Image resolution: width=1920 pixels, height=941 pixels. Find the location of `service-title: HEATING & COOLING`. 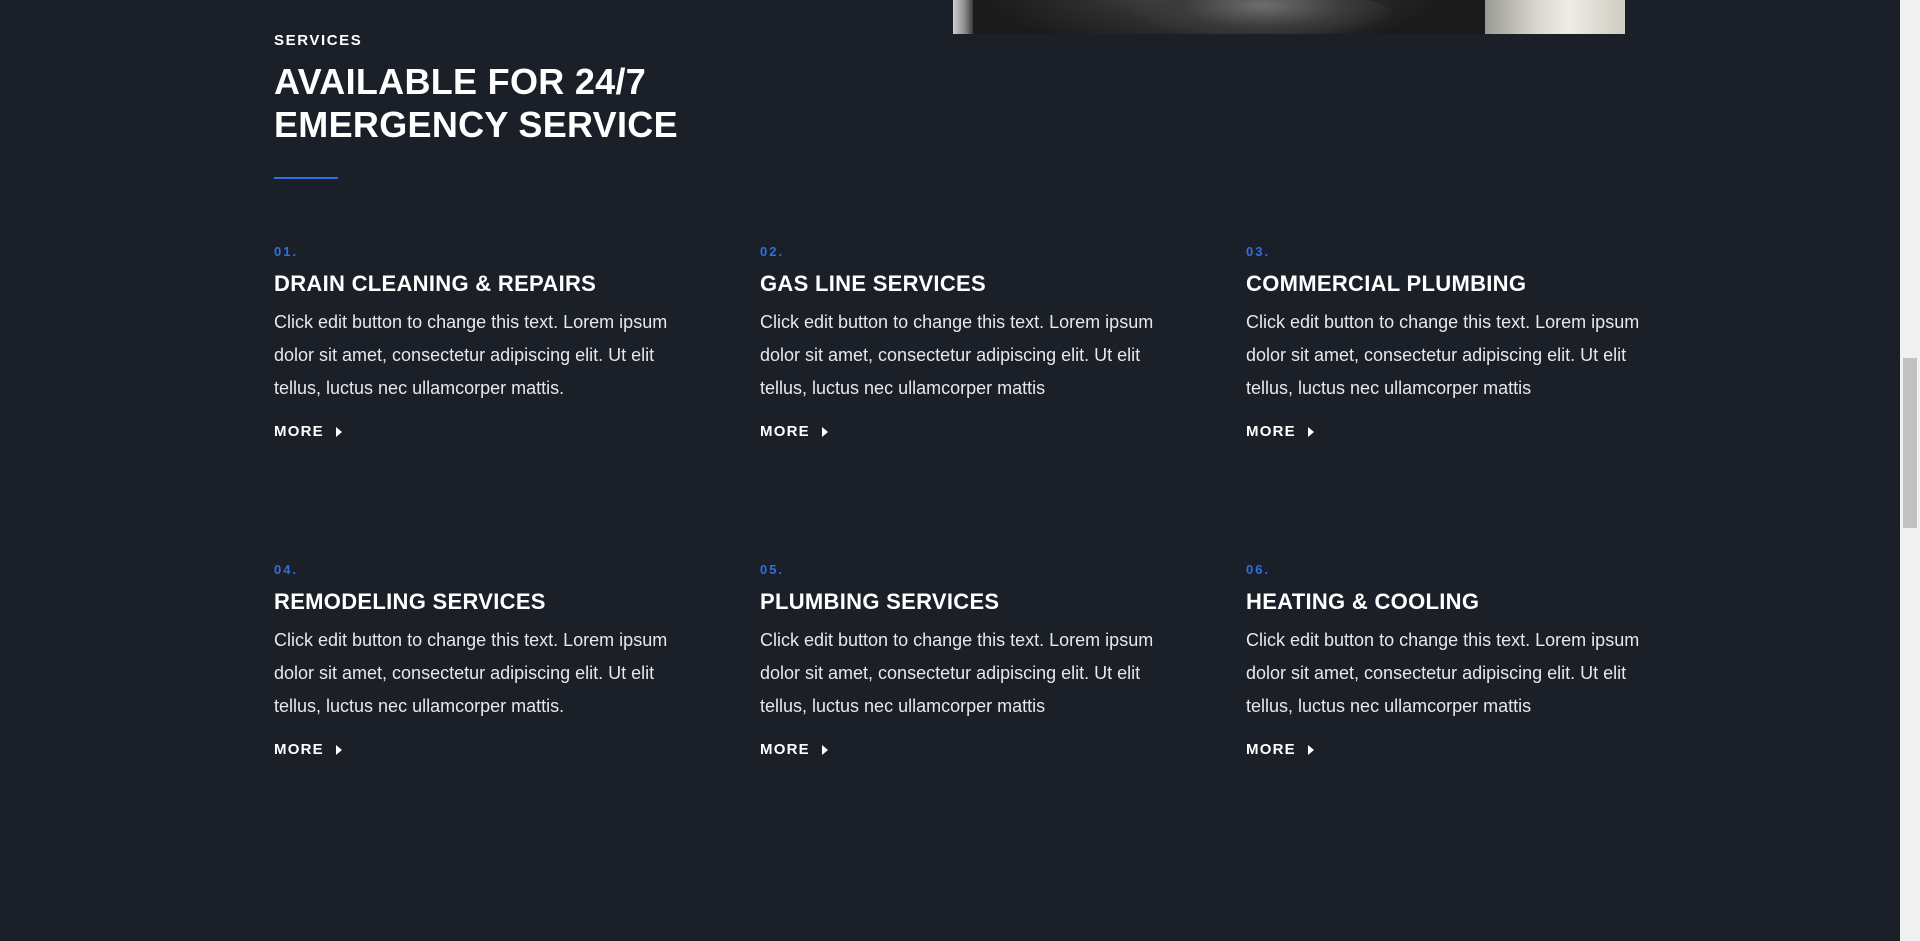

service-title: HEATING & COOLING is located at coordinates (1363, 601).